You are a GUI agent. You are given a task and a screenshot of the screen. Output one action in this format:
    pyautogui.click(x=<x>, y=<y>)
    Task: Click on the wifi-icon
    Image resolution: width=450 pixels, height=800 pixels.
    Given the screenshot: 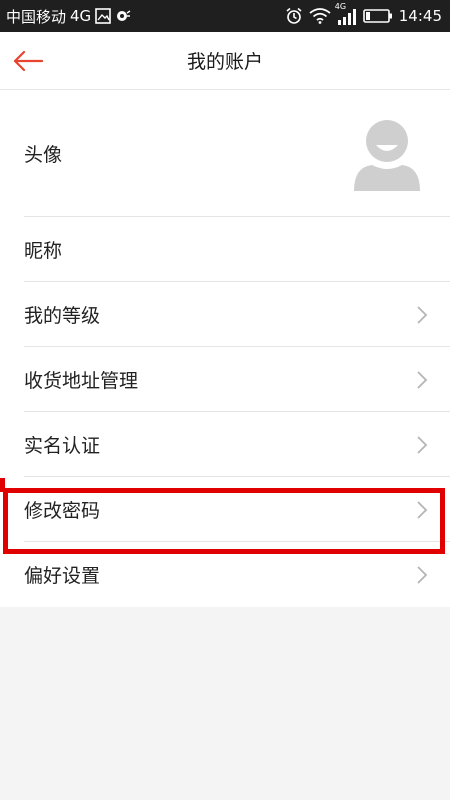 What is the action you would take?
    pyautogui.click(x=320, y=16)
    